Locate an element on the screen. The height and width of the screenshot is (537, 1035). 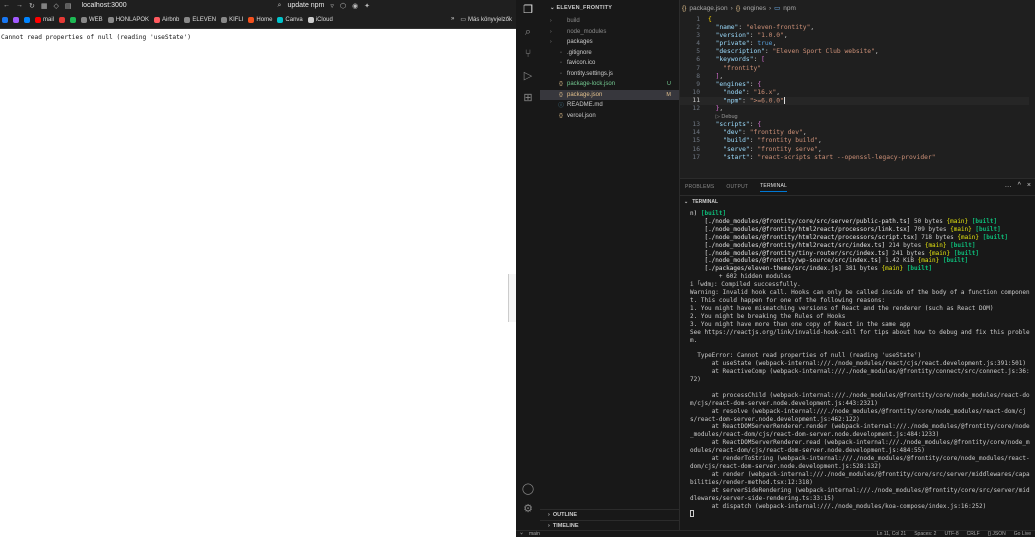
line-number: 2 is located at coordinates (698, 28).